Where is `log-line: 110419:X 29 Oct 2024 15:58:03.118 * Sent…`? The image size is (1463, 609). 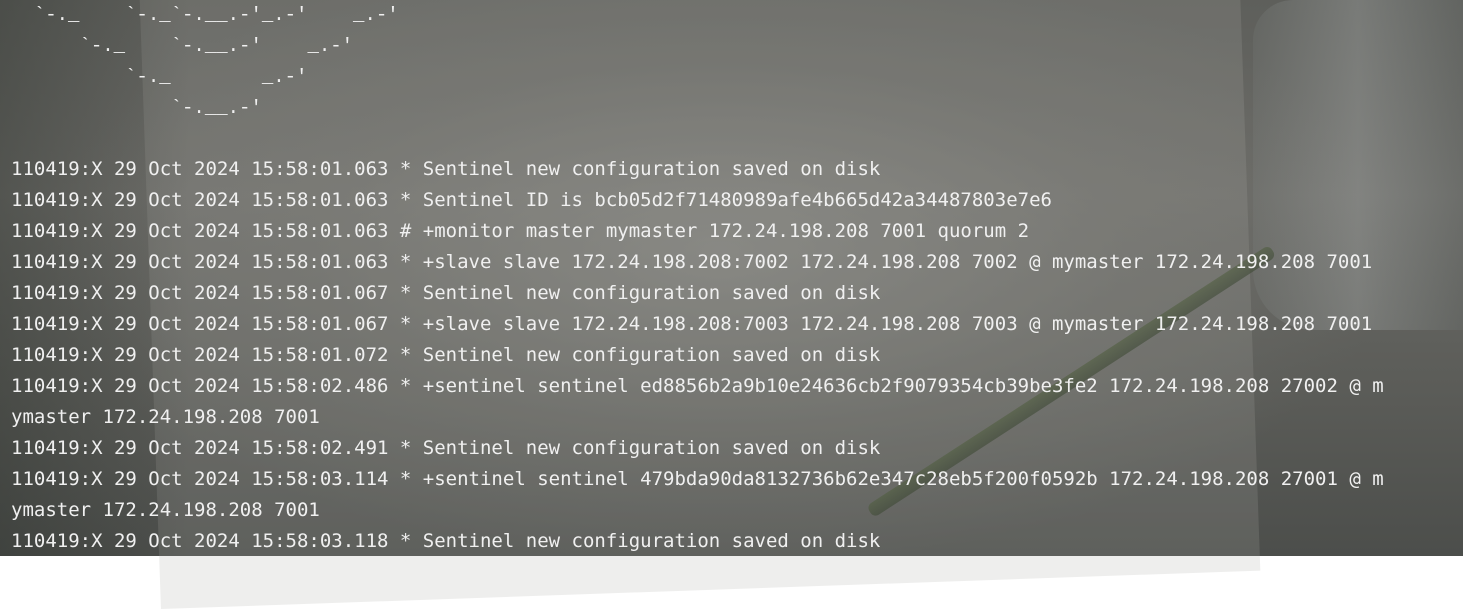 log-line: 110419:X 29 Oct 2024 15:58:03.118 * Sent… is located at coordinates (446, 541).